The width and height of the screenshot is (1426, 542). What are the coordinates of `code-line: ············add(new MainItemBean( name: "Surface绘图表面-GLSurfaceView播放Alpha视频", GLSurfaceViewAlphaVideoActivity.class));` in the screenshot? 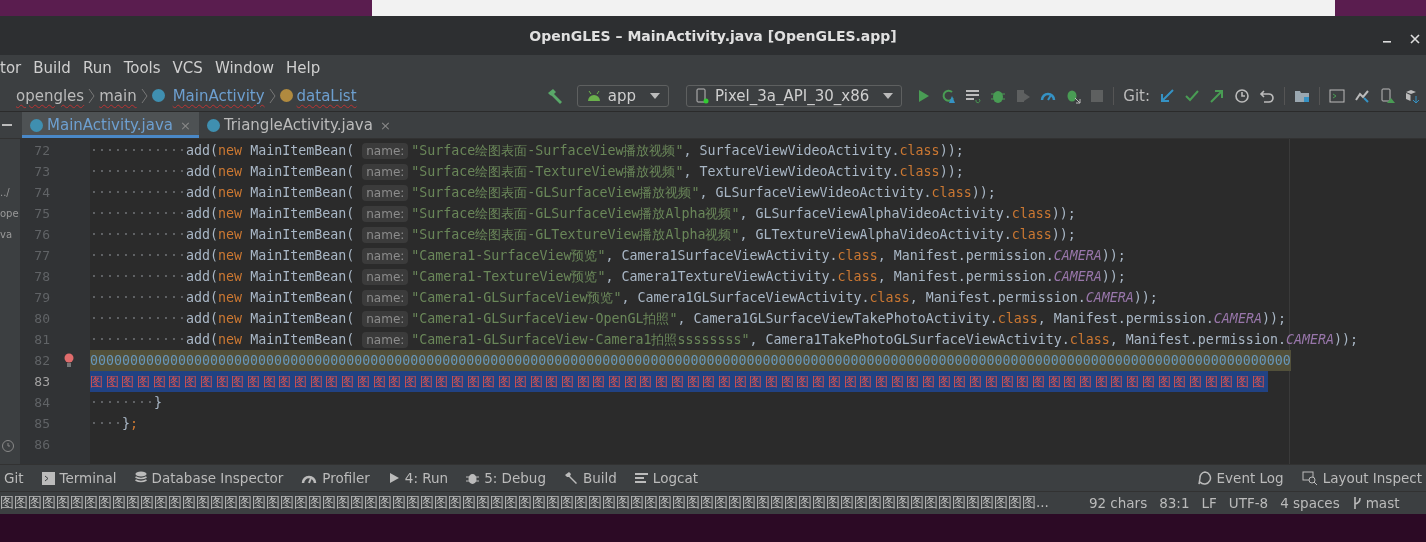 It's located at (583, 214).